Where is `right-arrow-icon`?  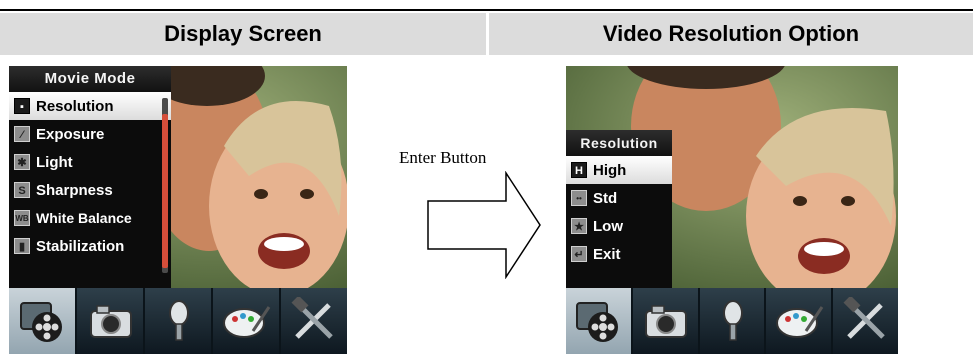
right-arrow-icon is located at coordinates (484, 225).